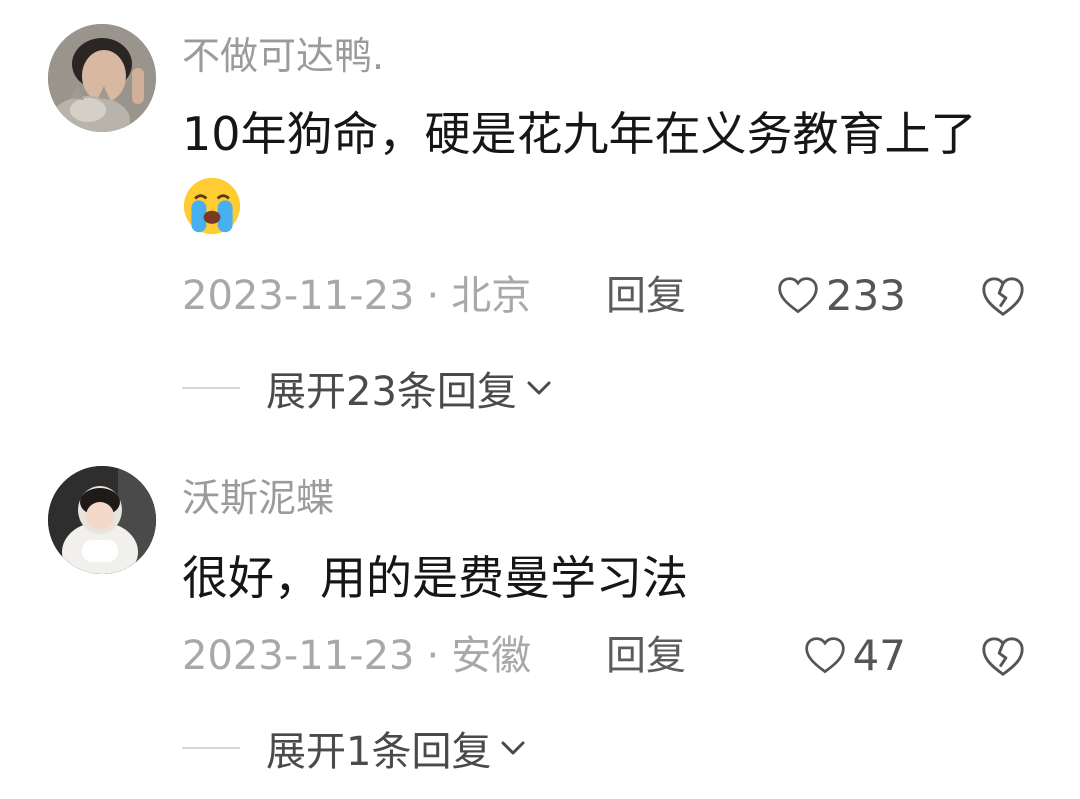 The image size is (1080, 799). I want to click on expand-replies-button: 展开1条回复, so click(354, 748).